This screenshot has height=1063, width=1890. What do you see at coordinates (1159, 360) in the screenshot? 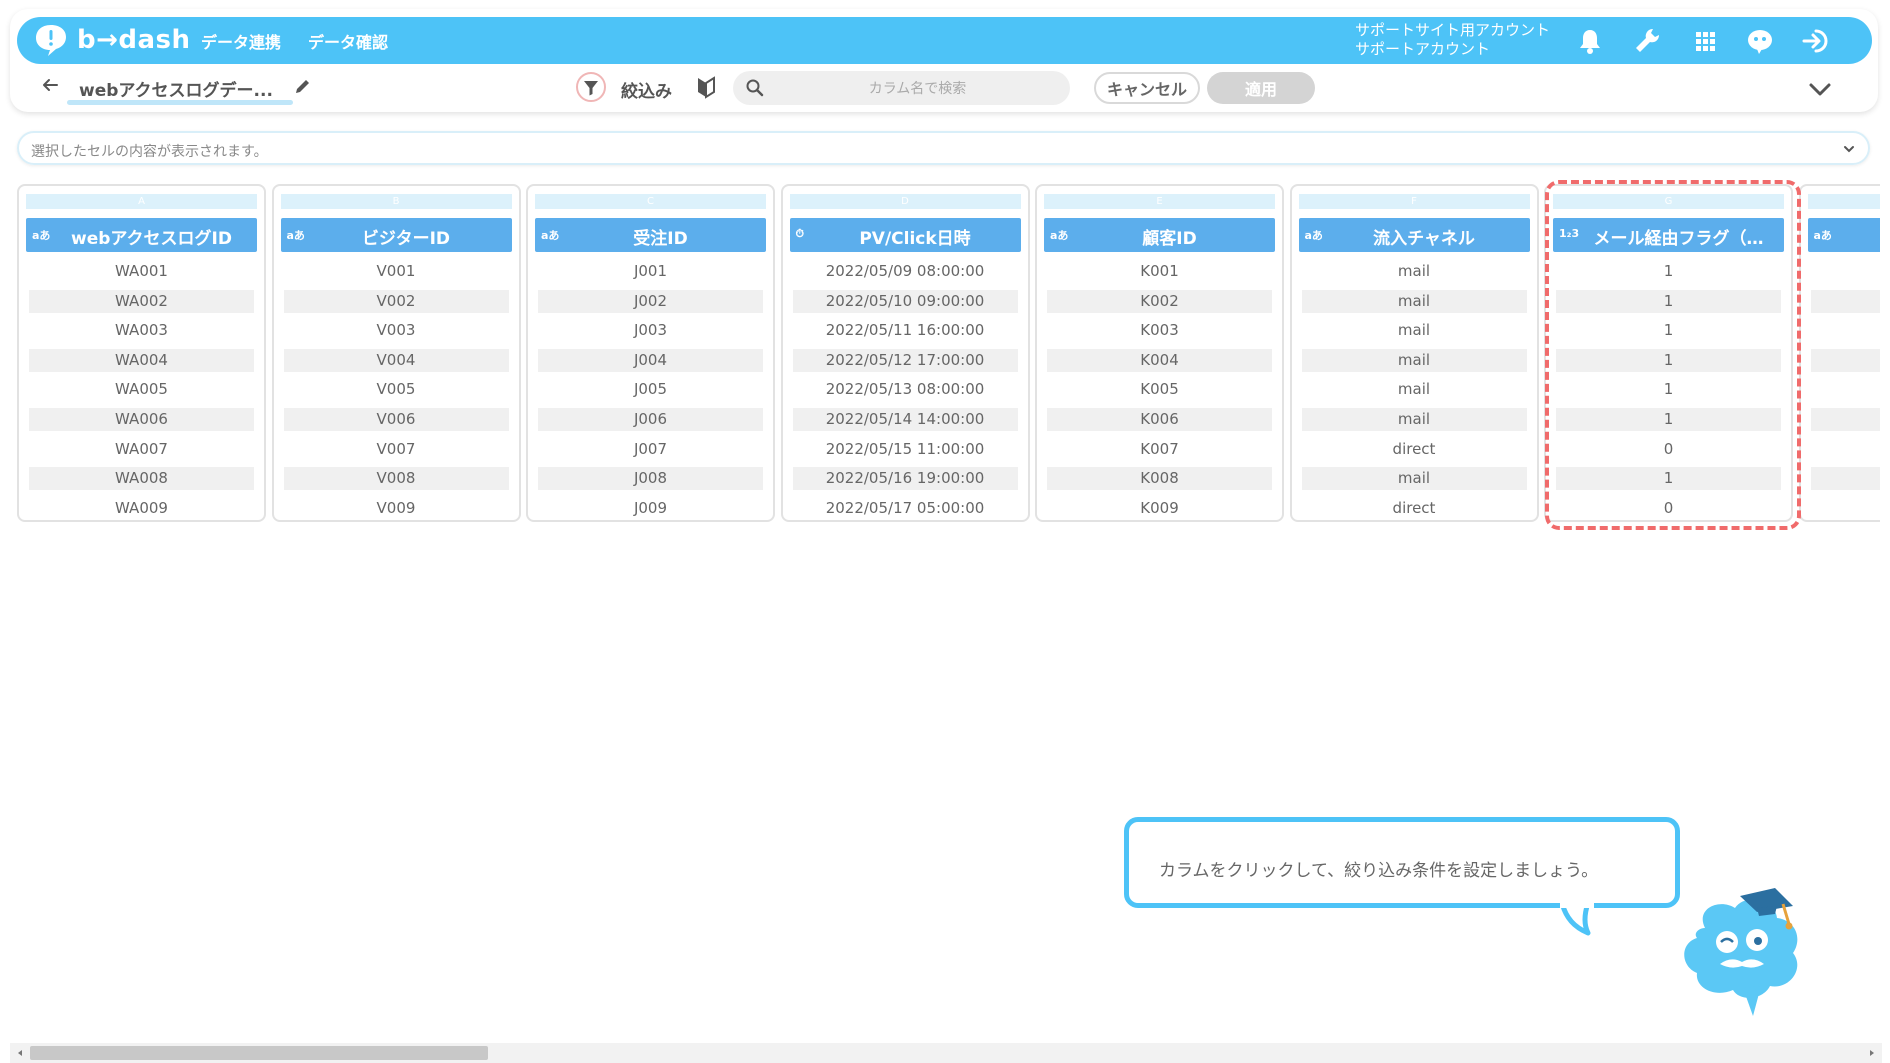
I see `table-cell: K004` at bounding box center [1159, 360].